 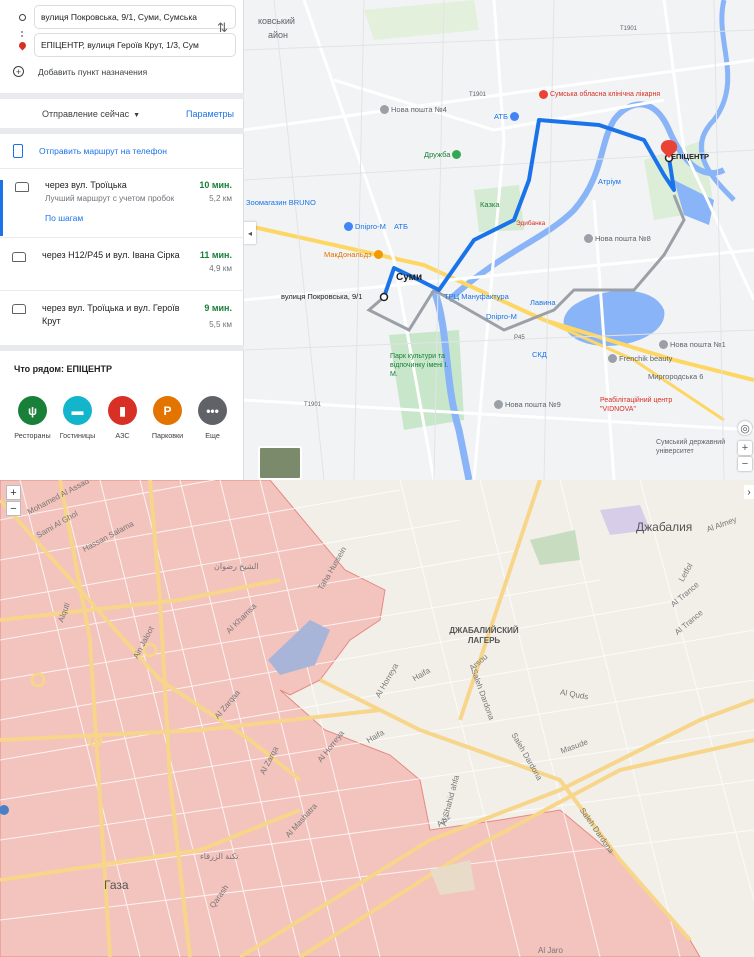 I want to click on poi-label: ТРЦ Мануфактура, so click(x=476, y=296).